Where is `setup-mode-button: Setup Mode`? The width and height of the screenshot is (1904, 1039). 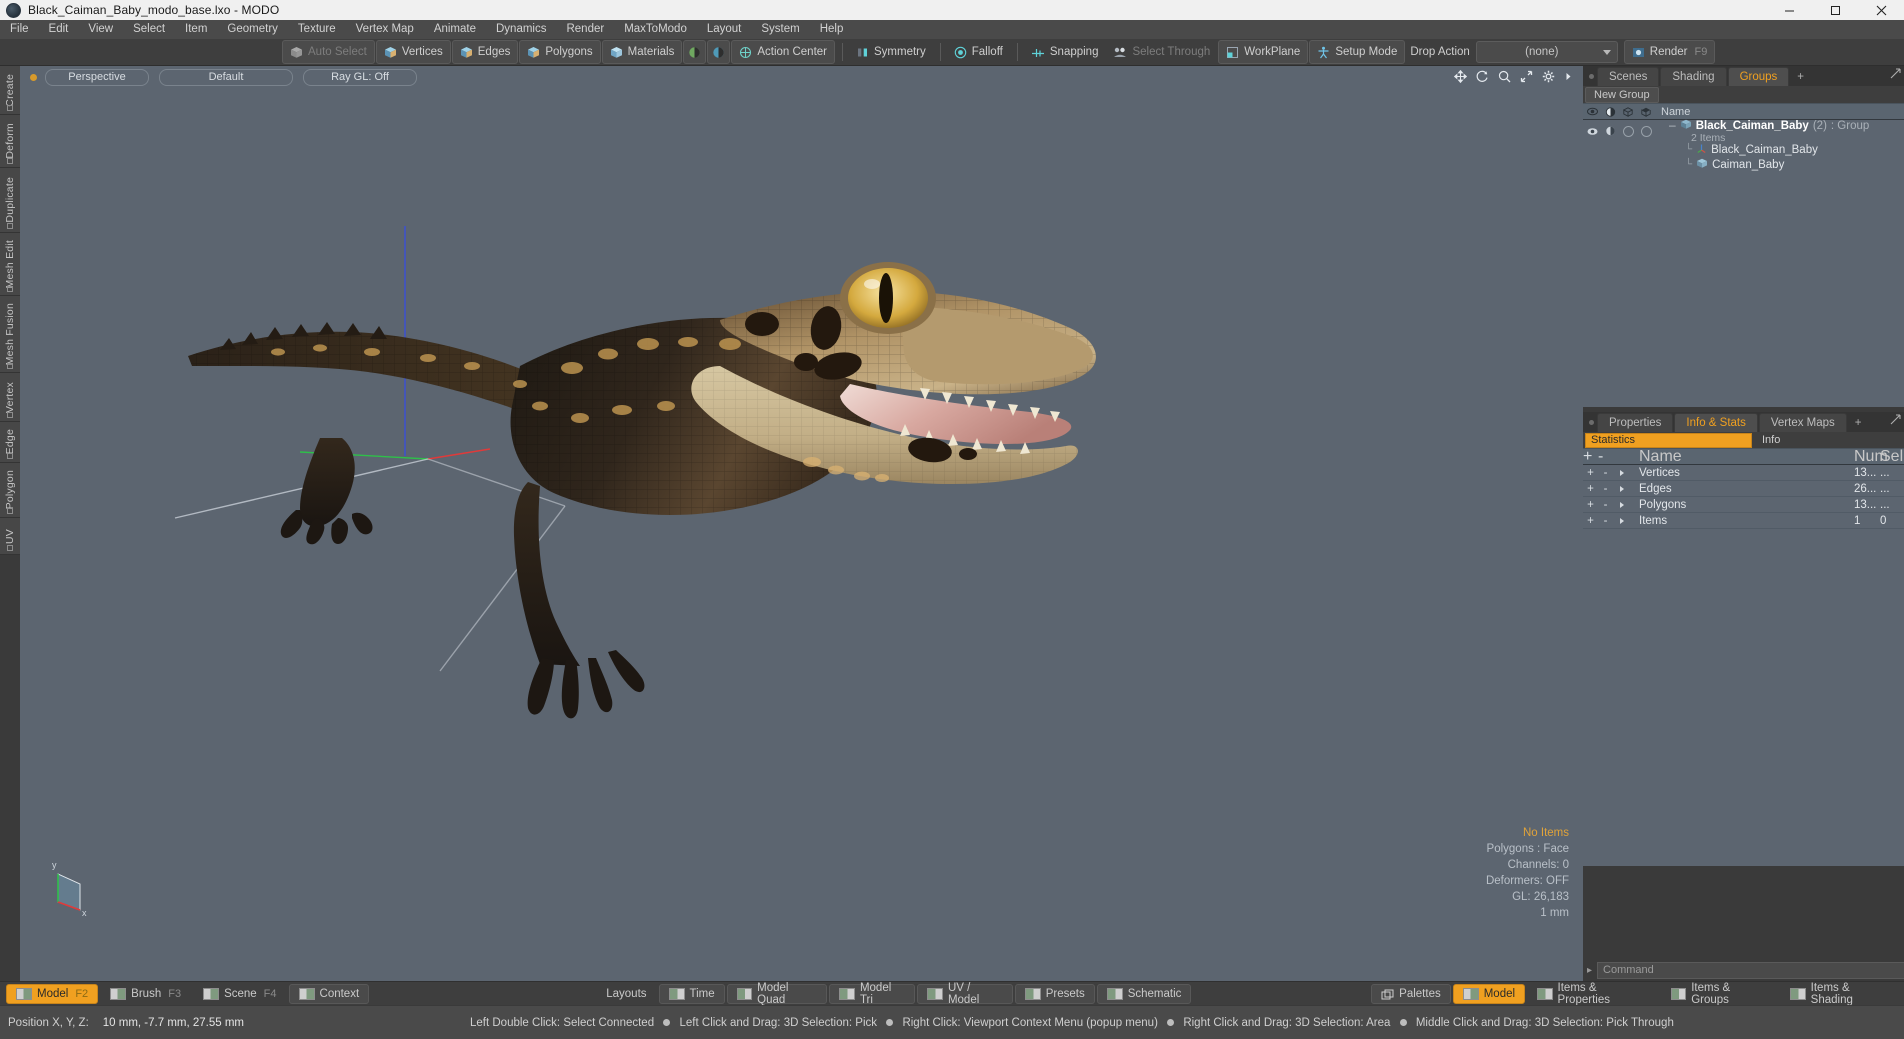
setup-mode-button: Setup Mode is located at coordinates (1357, 52).